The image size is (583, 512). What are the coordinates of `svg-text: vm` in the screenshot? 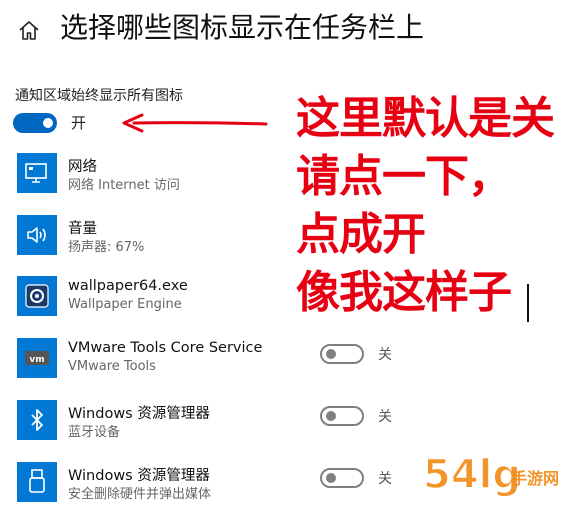 It's located at (36, 360).